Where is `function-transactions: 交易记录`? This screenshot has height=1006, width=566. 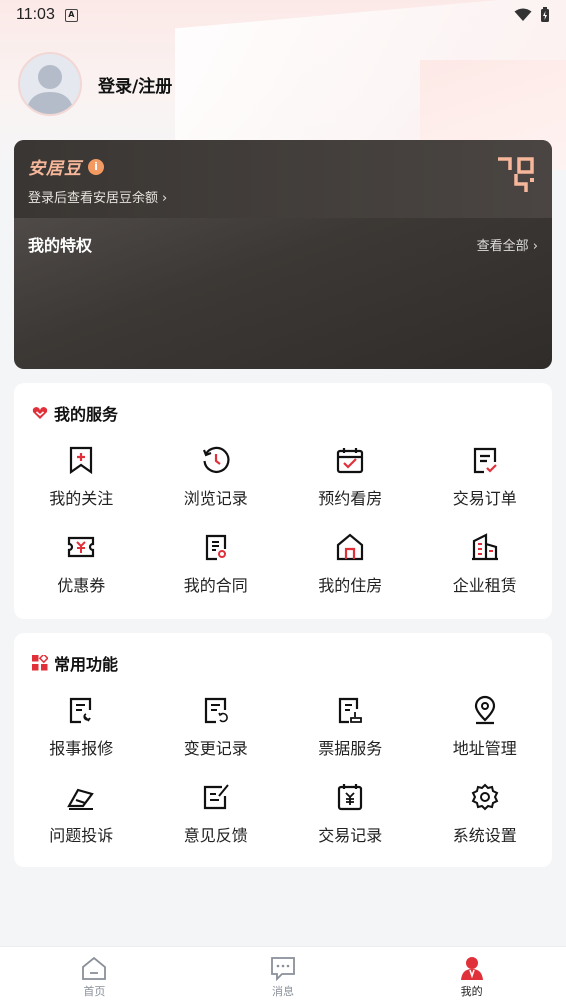 function-transactions: 交易记录 is located at coordinates (350, 805).